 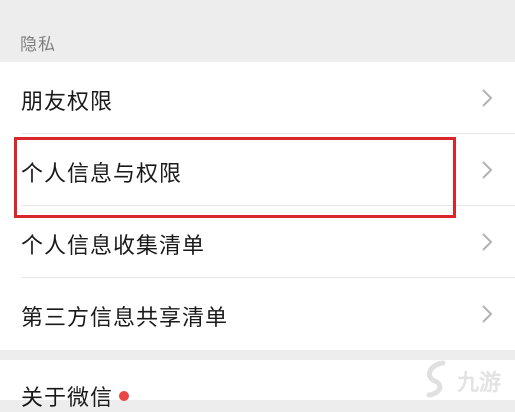 I want to click on section-title: 隐私, so click(x=38, y=45).